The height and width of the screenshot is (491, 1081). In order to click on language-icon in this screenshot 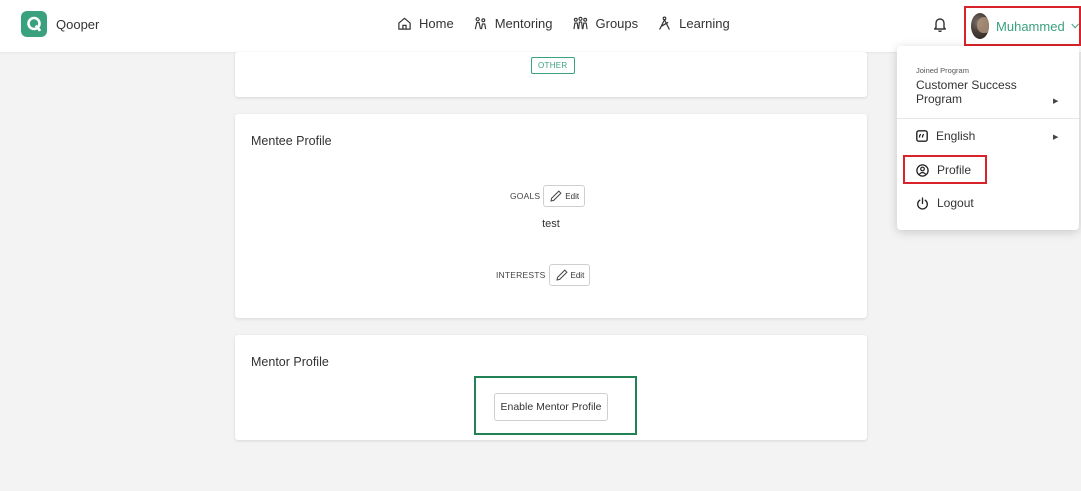, I will do `click(922, 136)`.